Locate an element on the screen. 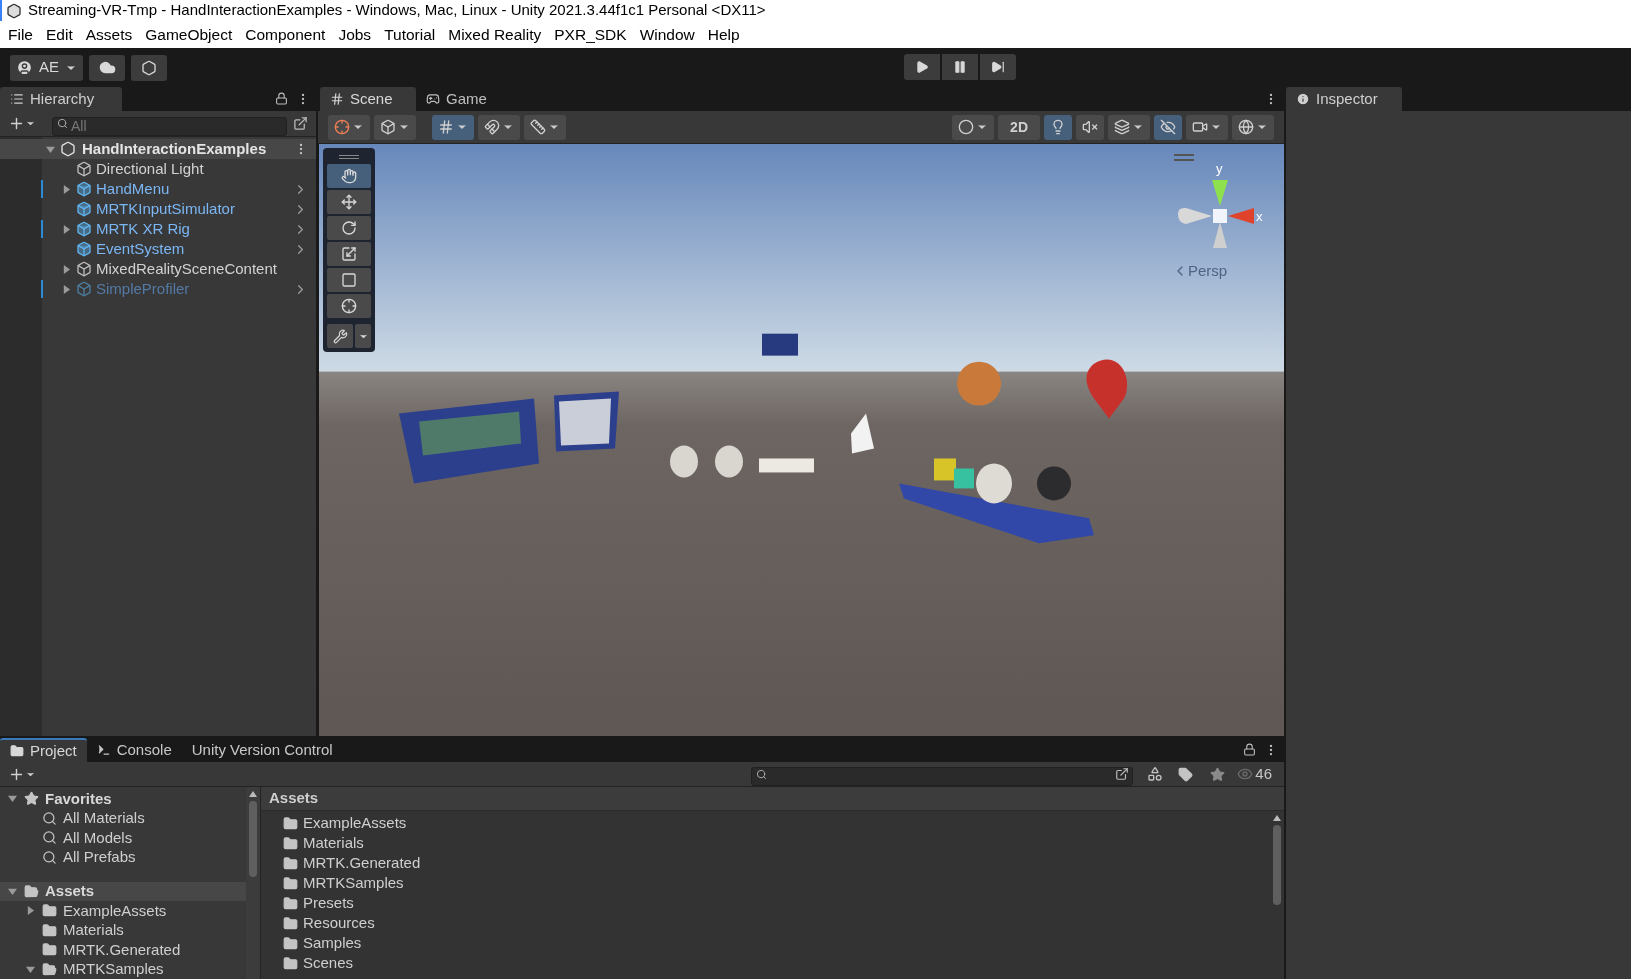 The height and width of the screenshot is (979, 1631). video-camera-icon is located at coordinates (1200, 127).